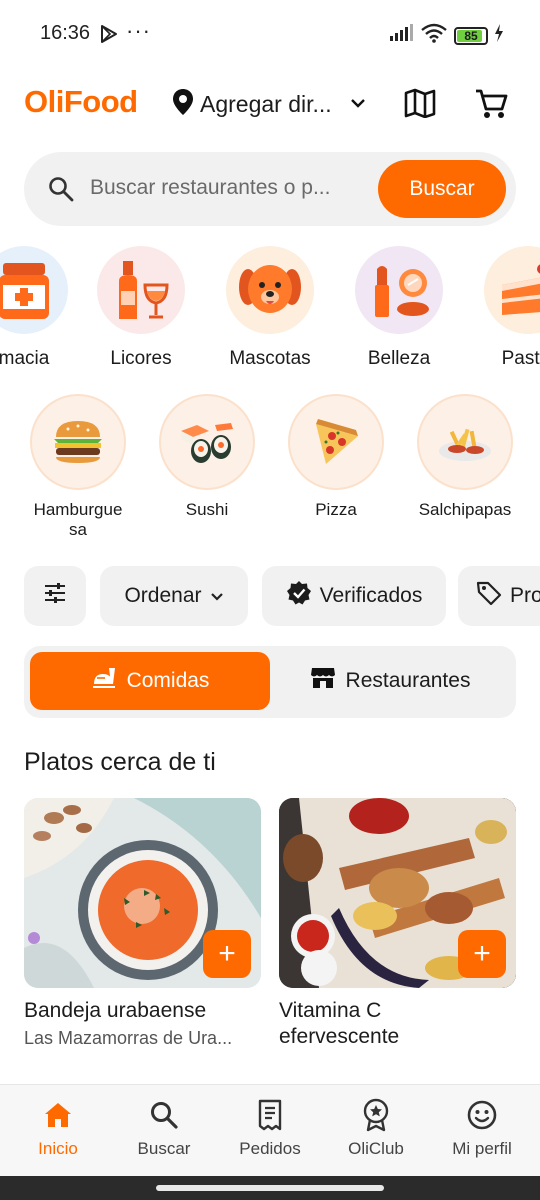  I want to click on tab-restaurantes: Restaurantes, so click(390, 681).